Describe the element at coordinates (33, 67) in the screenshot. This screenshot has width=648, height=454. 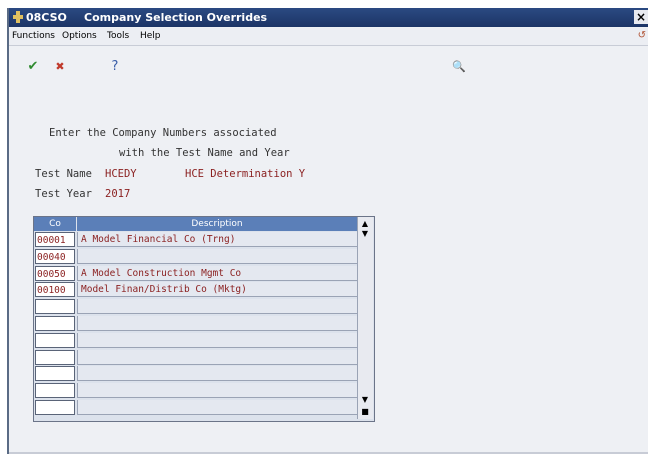
I see `ok-icon: ✔` at that location.